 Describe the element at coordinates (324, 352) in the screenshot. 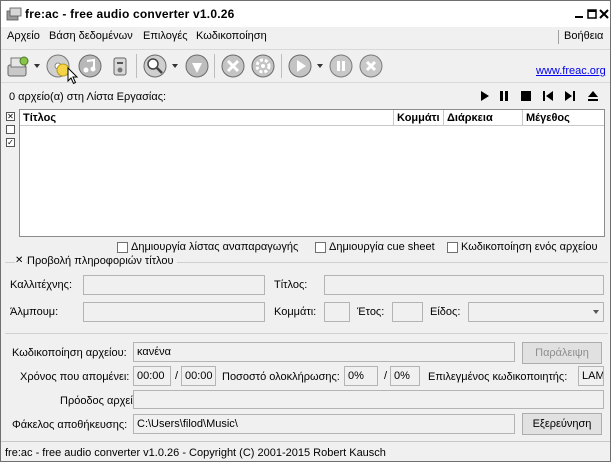

I see `encoding-file-field: κανένα` at that location.